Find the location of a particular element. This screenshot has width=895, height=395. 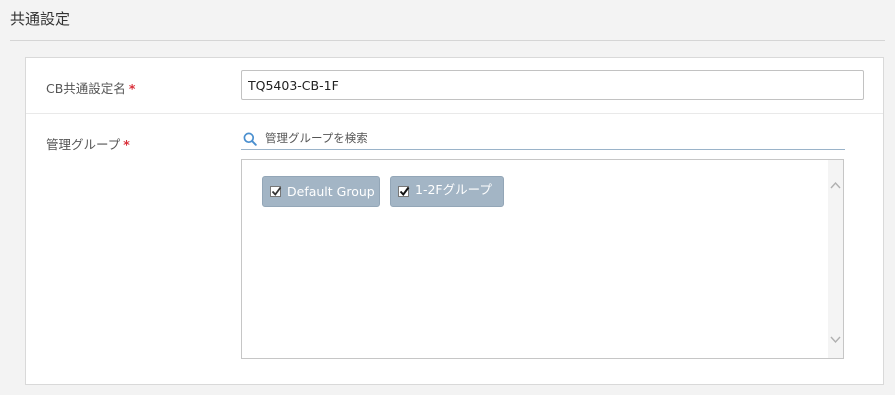

chevron-down-icon is located at coordinates (835, 337).